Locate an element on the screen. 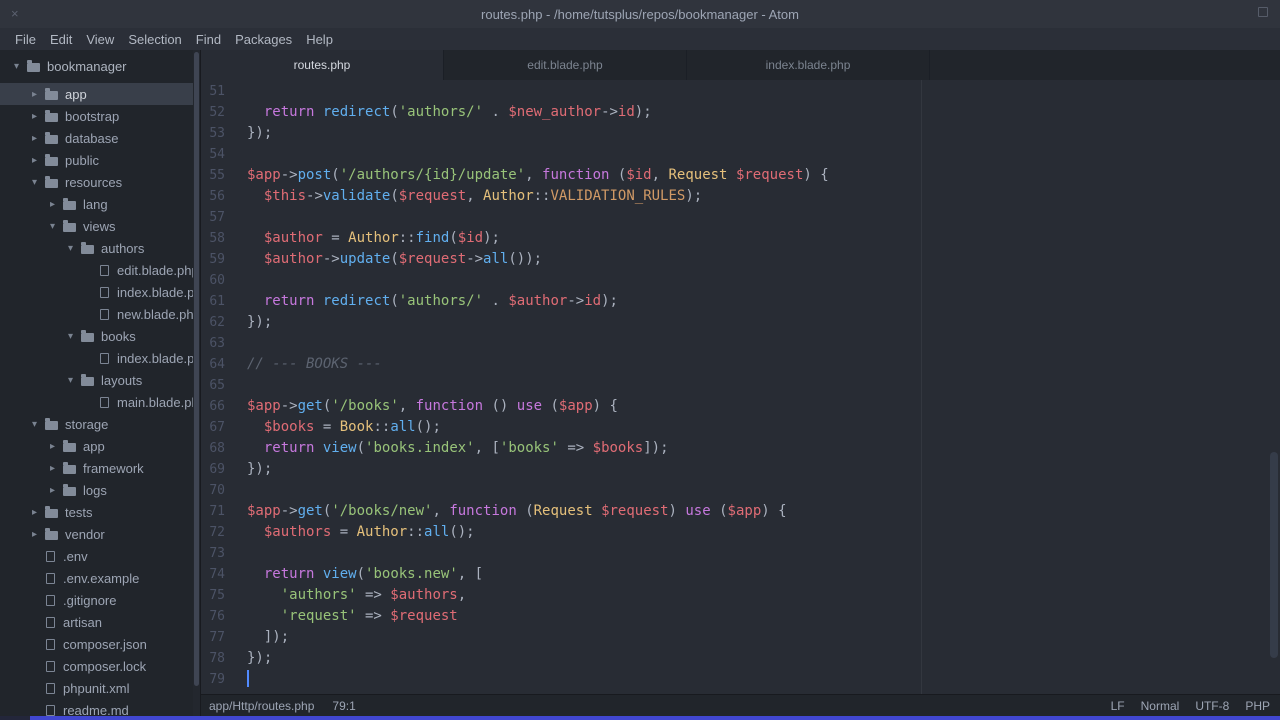 This screenshot has width=1280, height=720. code-line: 65 is located at coordinates (740, 385).